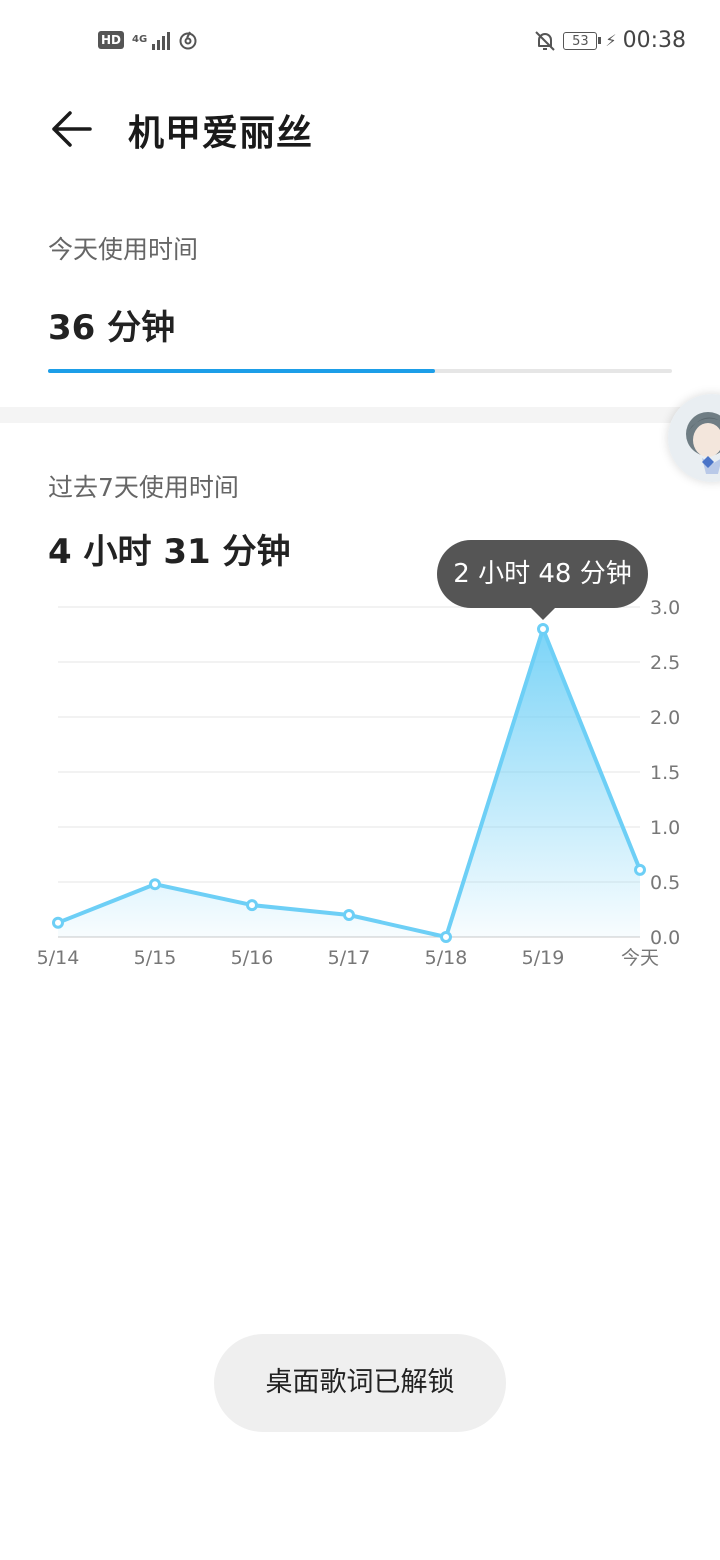 The height and width of the screenshot is (1560, 720). I want to click on x-tick-label: 5/17, so click(349, 958).